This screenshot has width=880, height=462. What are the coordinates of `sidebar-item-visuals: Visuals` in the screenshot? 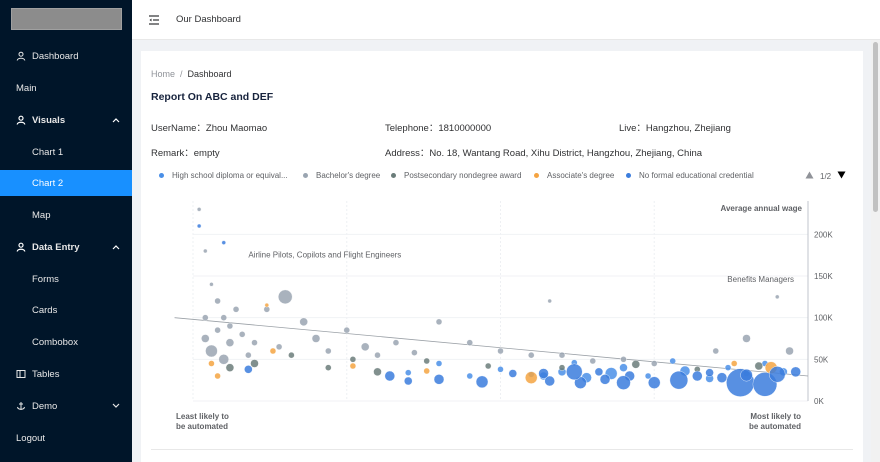 It's located at (66, 120).